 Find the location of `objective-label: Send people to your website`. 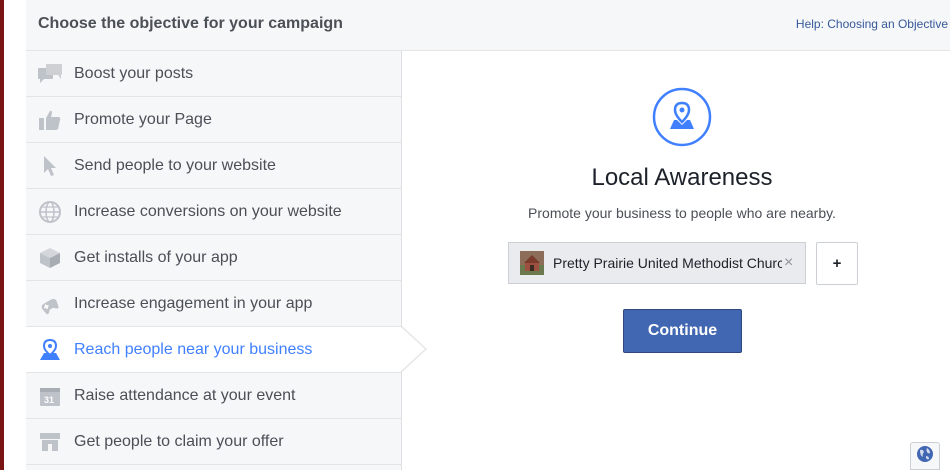

objective-label: Send people to your website is located at coordinates (175, 165).